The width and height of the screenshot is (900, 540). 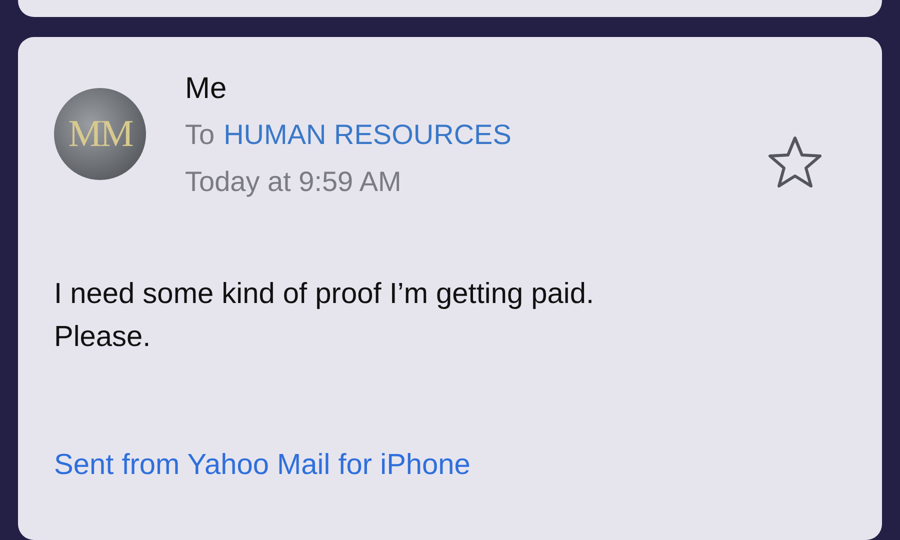 What do you see at coordinates (103, 337) in the screenshot?
I see `body-text: Please.` at bounding box center [103, 337].